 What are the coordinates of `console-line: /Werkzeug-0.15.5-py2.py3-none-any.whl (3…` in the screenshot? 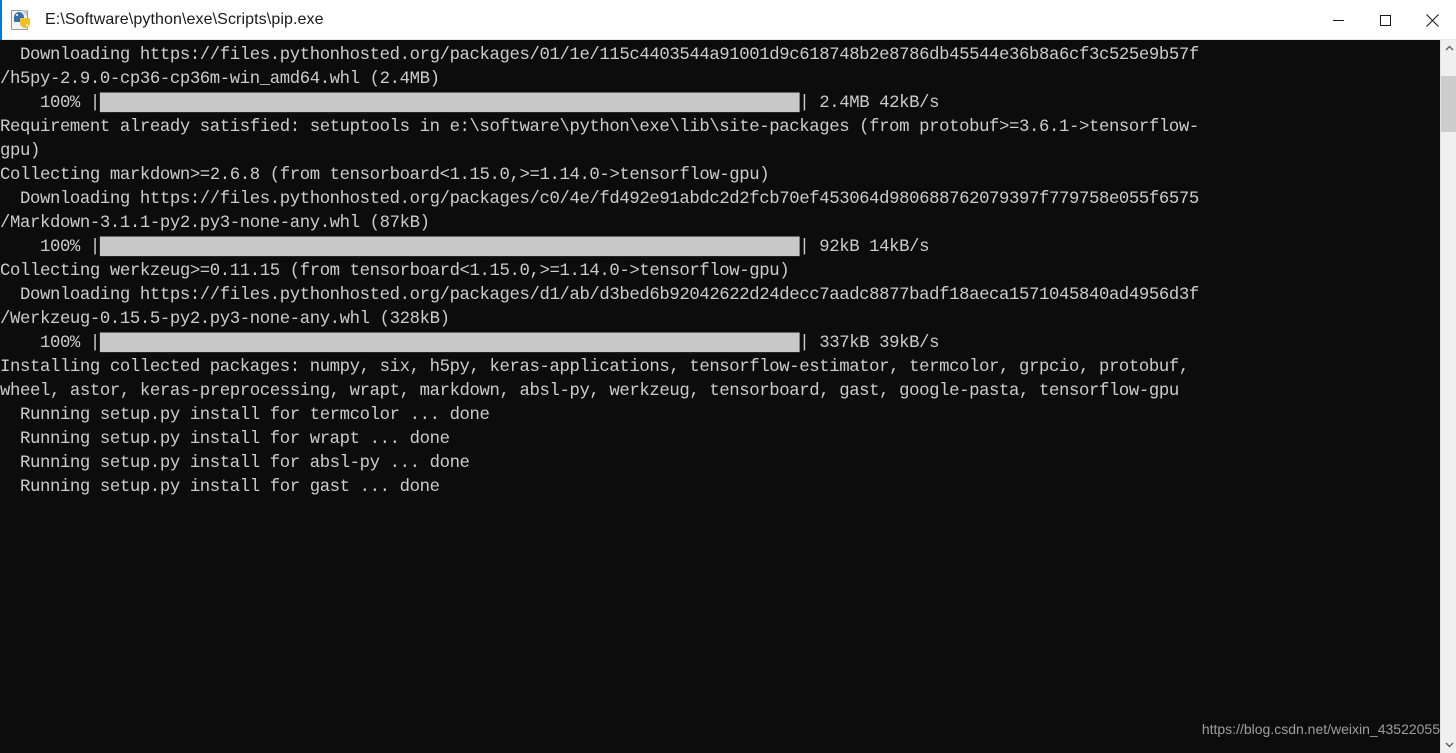 It's located at (225, 319).